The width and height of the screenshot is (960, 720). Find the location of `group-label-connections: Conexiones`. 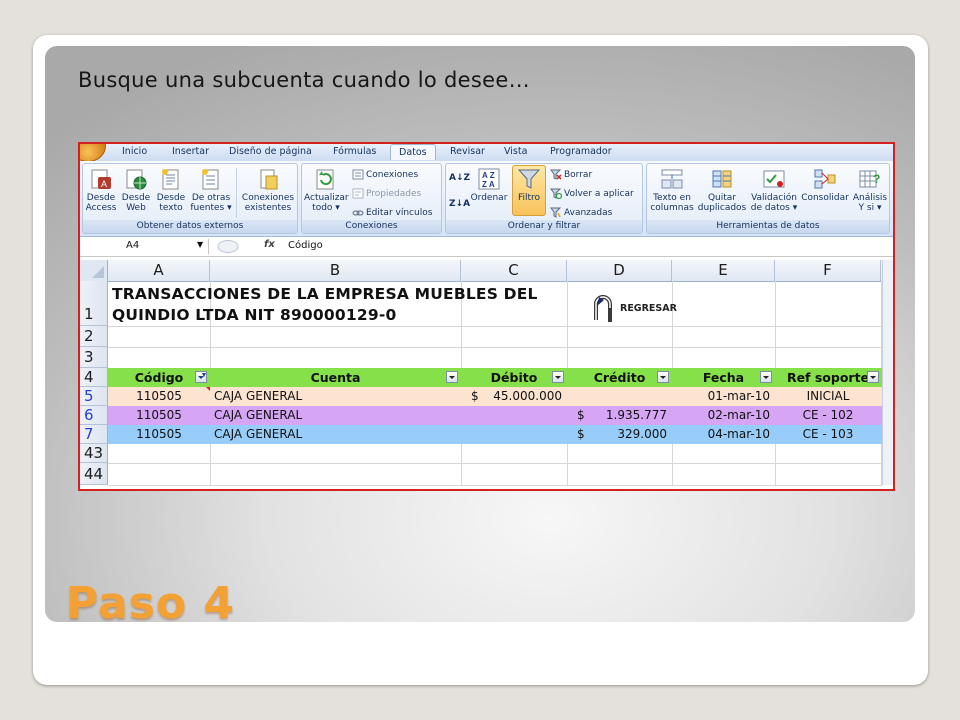

group-label-connections: Conexiones is located at coordinates (371, 226).